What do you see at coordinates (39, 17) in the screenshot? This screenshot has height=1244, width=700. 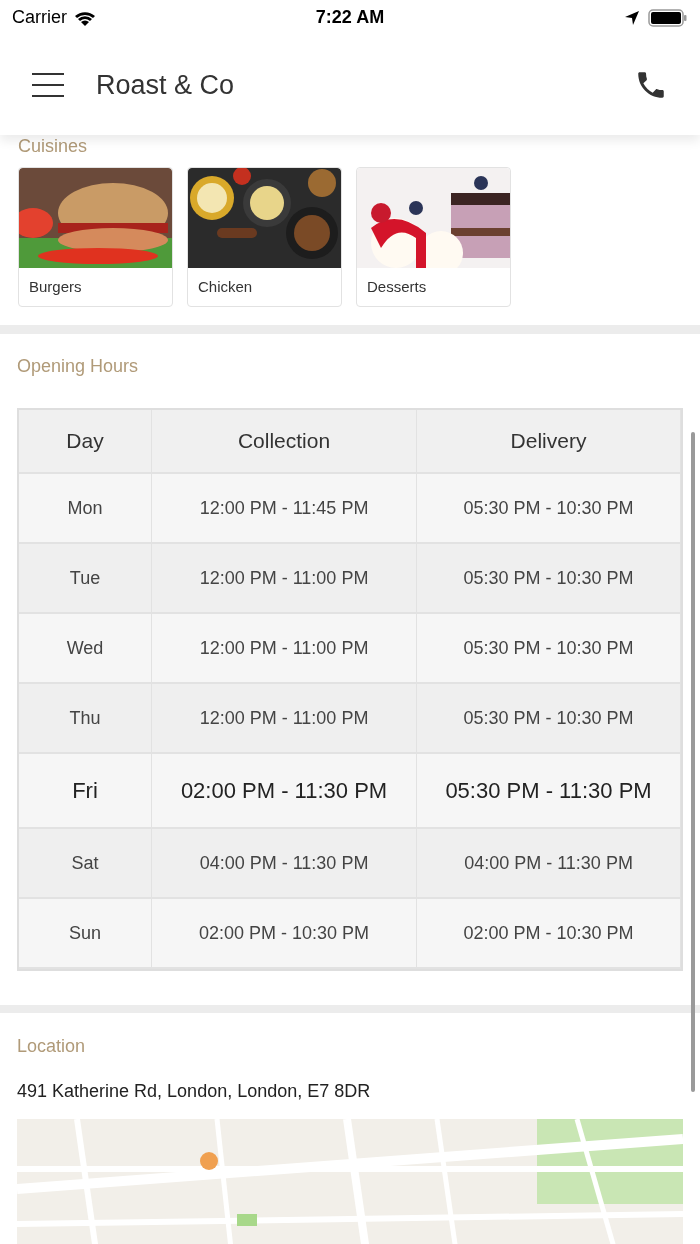 I see `carrier-label: Carrier` at bounding box center [39, 17].